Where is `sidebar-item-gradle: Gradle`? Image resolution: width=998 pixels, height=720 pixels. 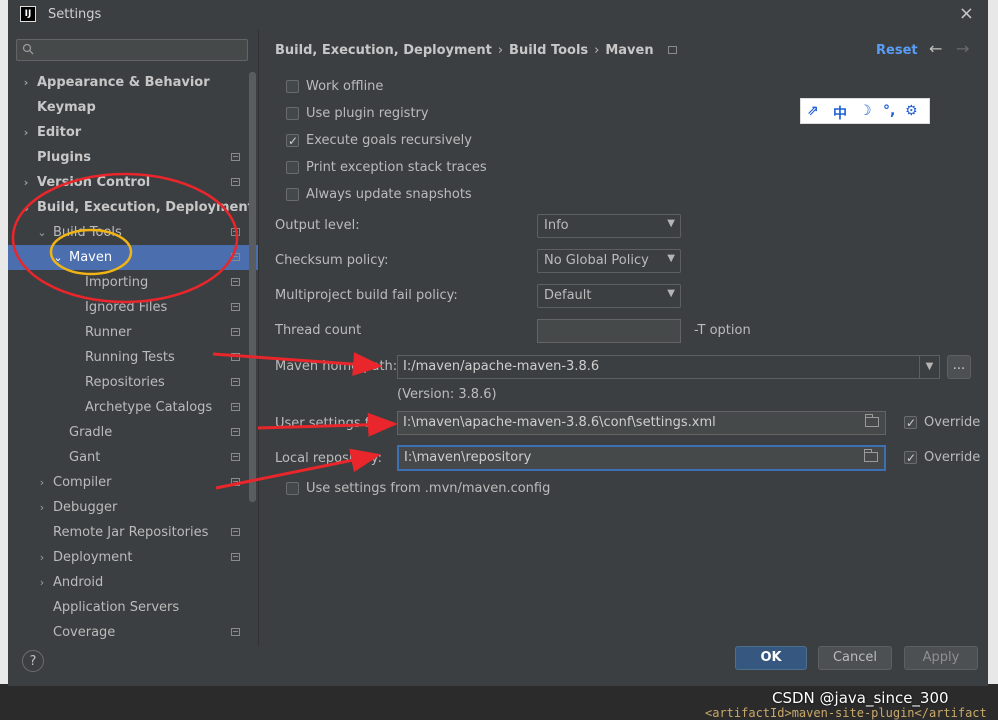
sidebar-item-gradle: Gradle is located at coordinates (133, 432).